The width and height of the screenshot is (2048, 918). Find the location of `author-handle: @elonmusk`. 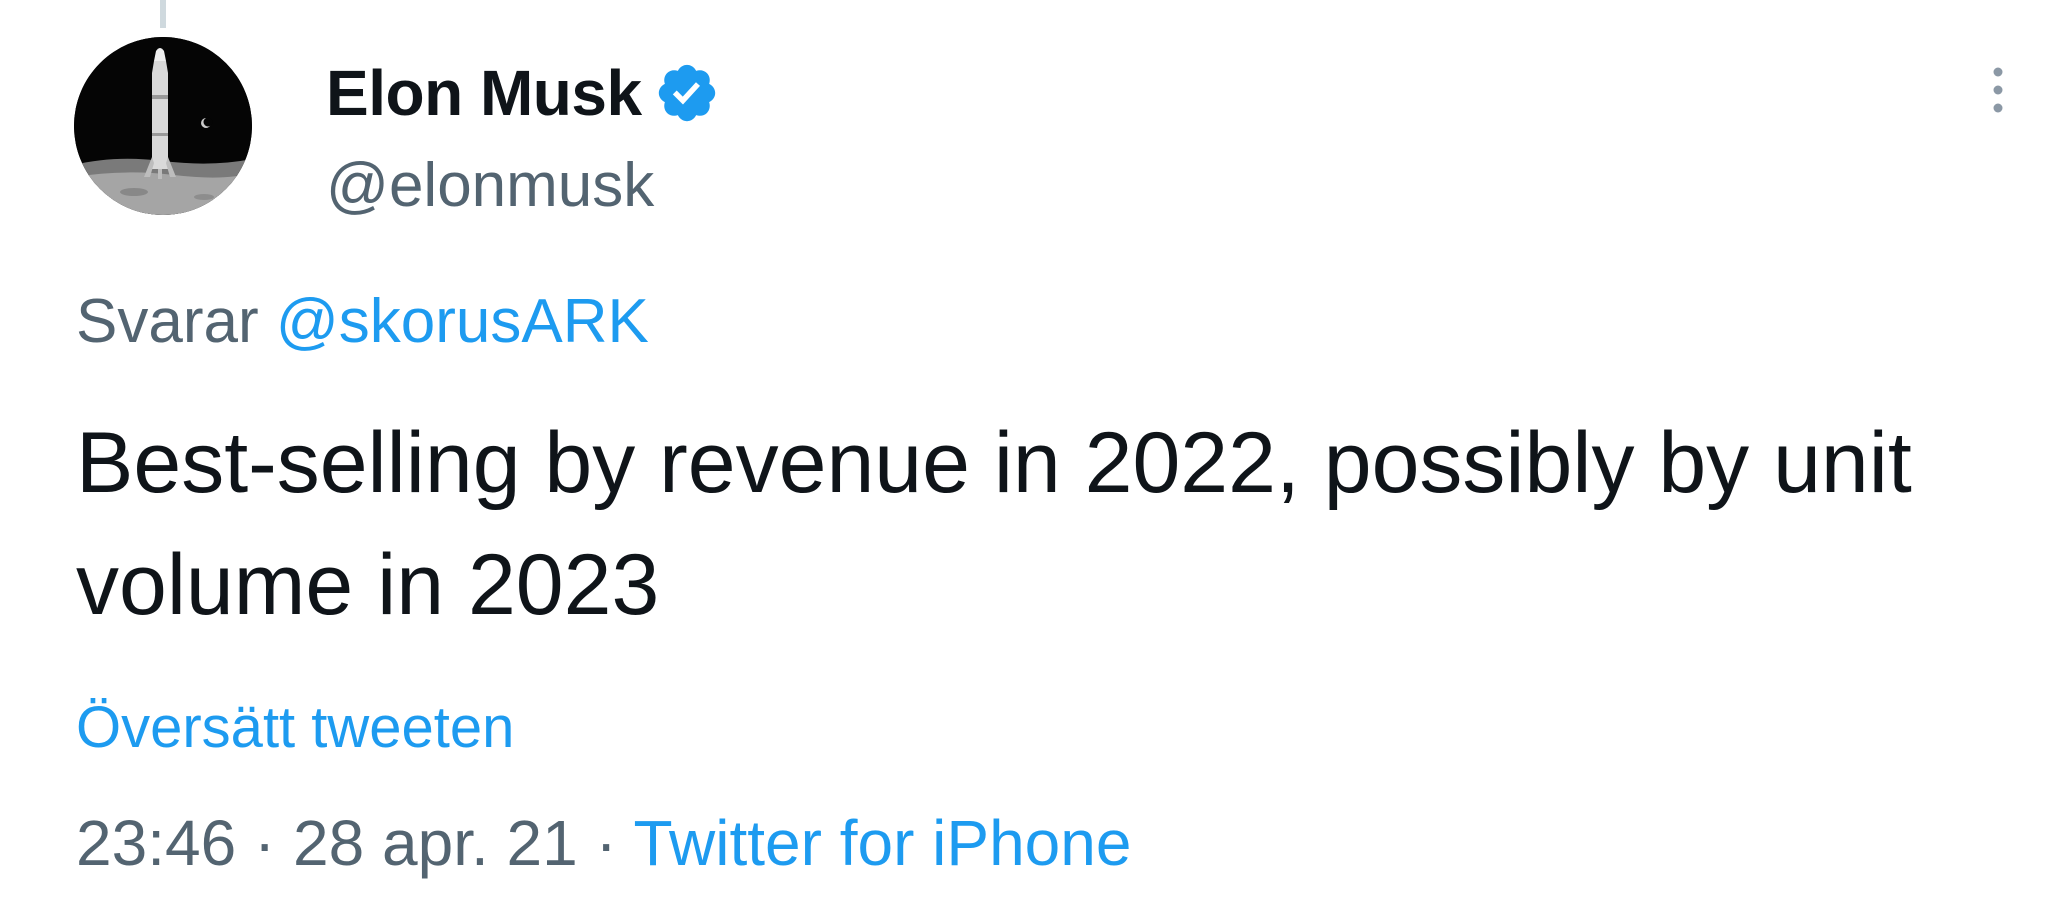

author-handle: @elonmusk is located at coordinates (490, 185).